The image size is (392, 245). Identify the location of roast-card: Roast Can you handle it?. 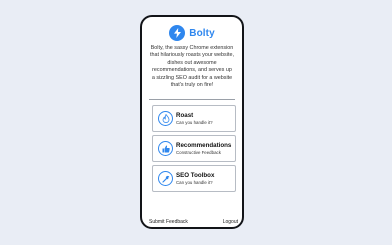
(194, 118).